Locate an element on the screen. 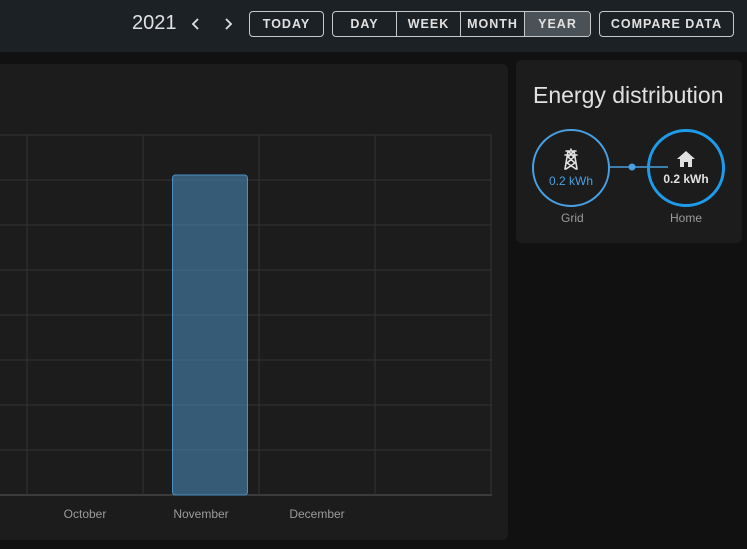 The image size is (747, 549). period-selector: DAY WEEK MONTH YEAR is located at coordinates (461, 24).